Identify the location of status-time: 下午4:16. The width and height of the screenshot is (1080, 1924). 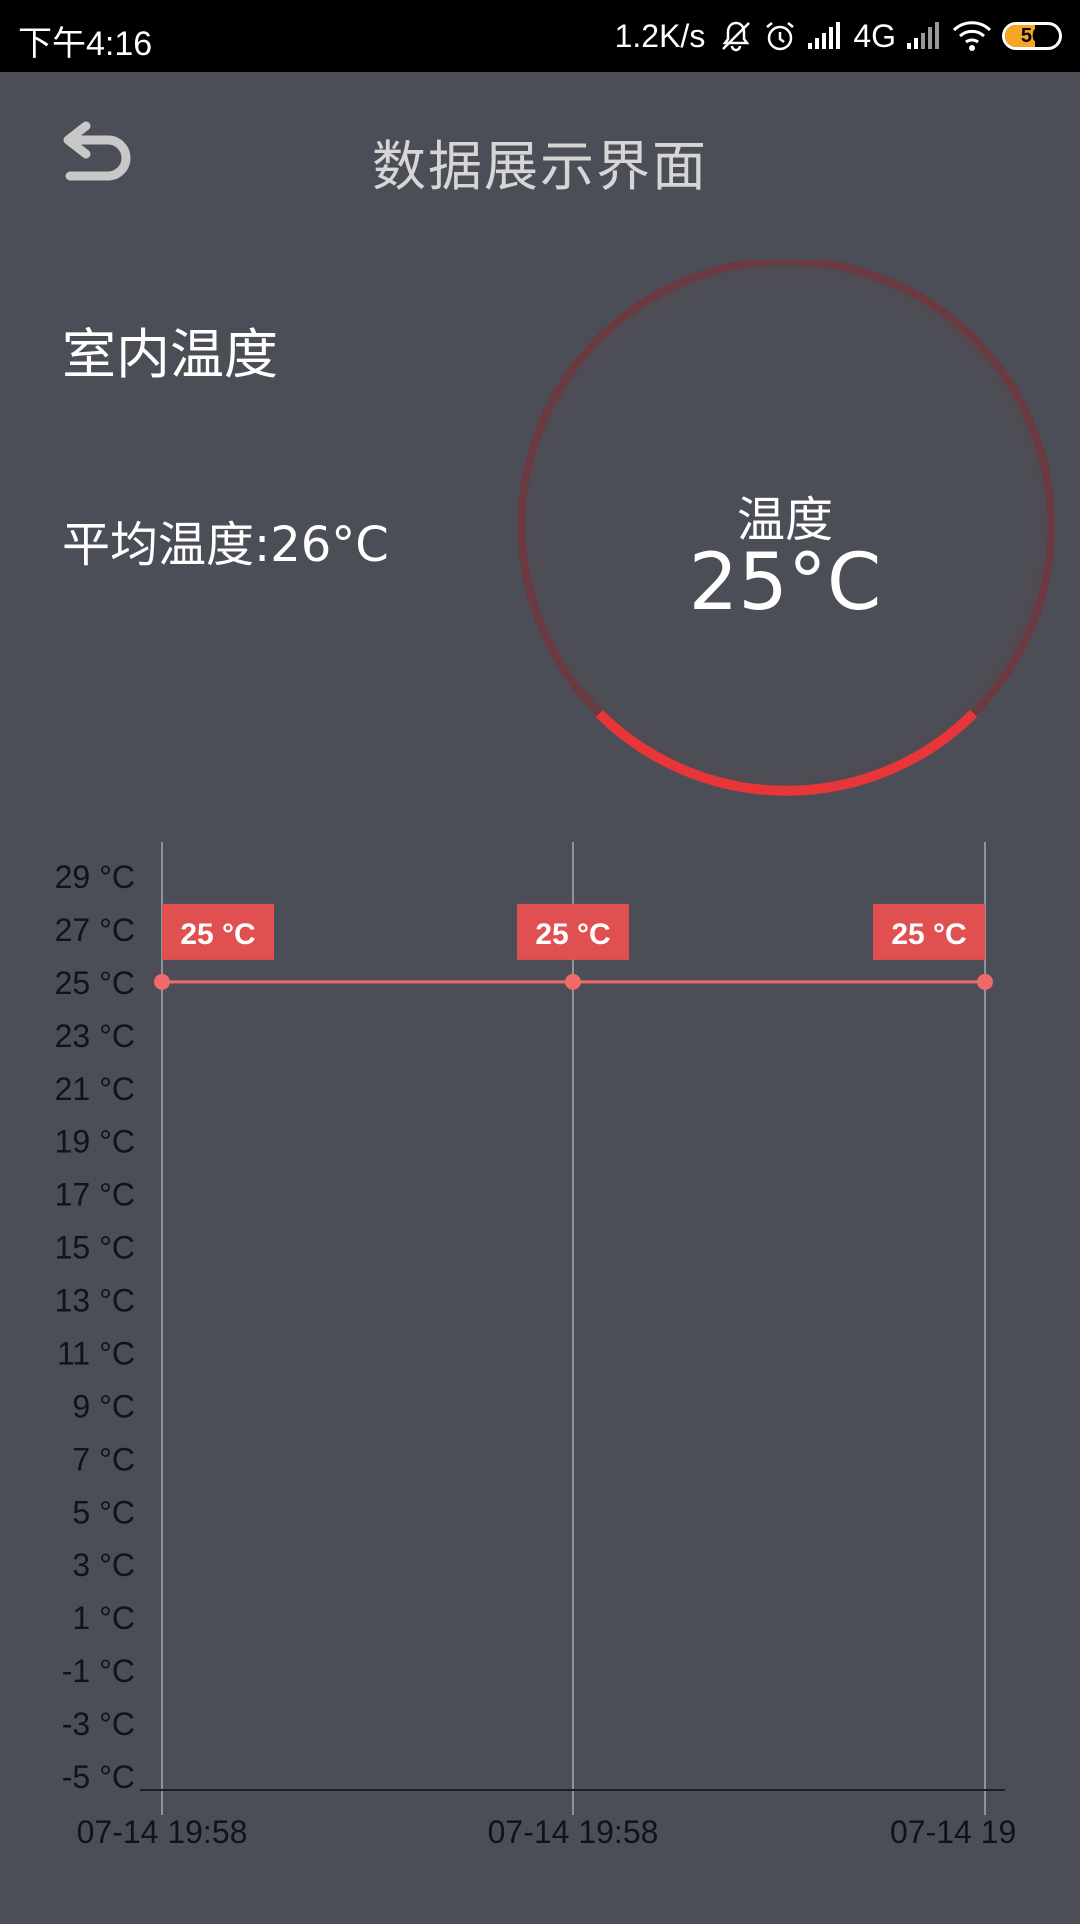
(85, 44).